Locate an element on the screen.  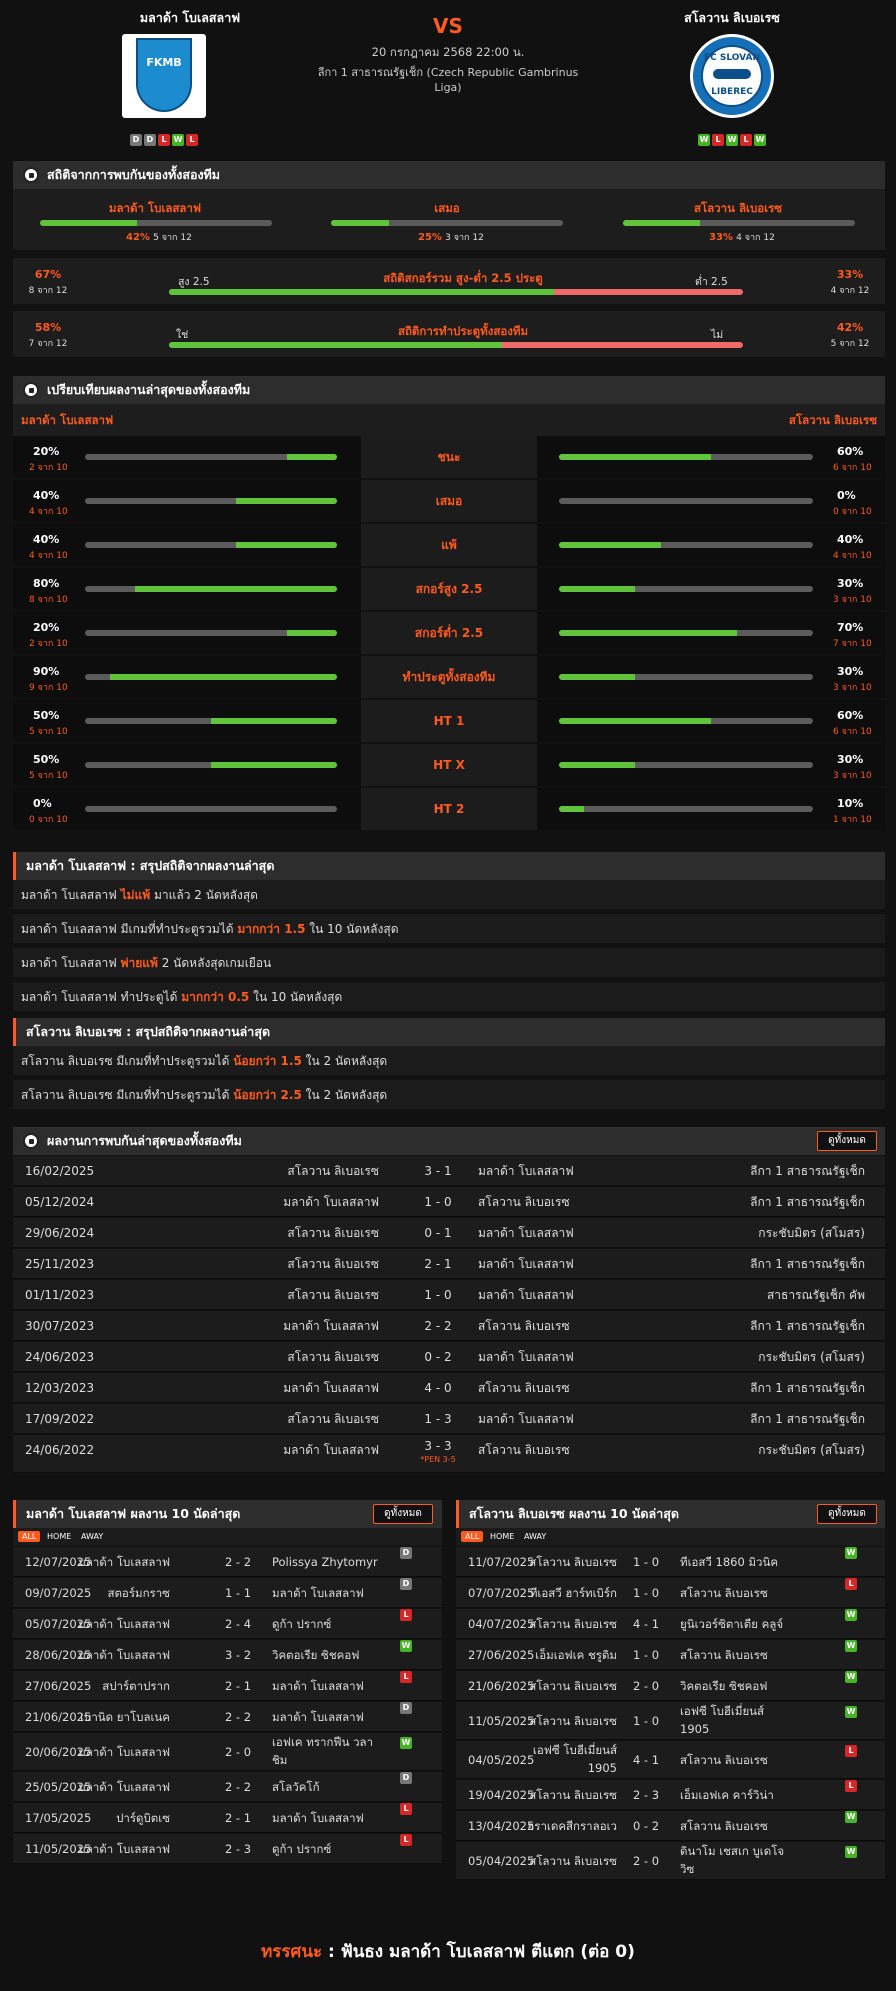
away-last10-view-all-button: ดูทั้งหมด is located at coordinates (847, 1514).